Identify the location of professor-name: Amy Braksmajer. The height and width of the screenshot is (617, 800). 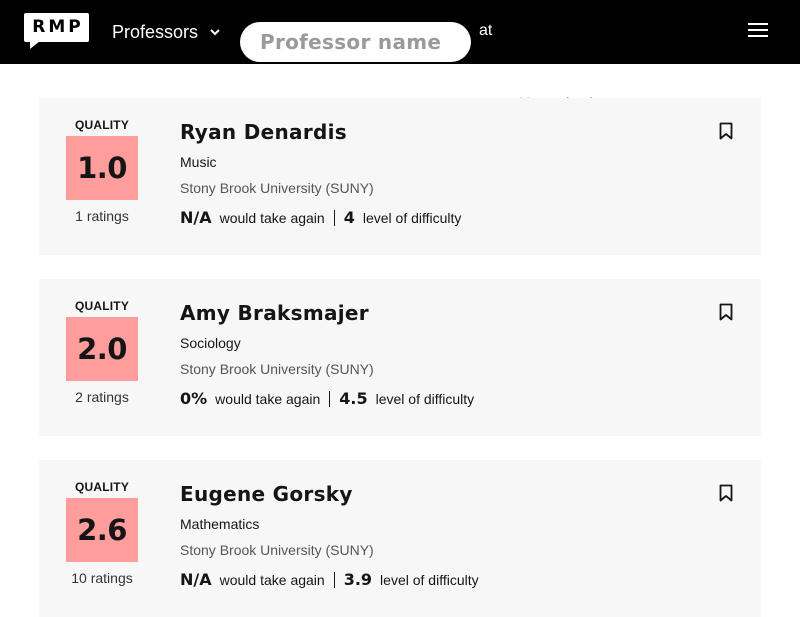
(274, 313).